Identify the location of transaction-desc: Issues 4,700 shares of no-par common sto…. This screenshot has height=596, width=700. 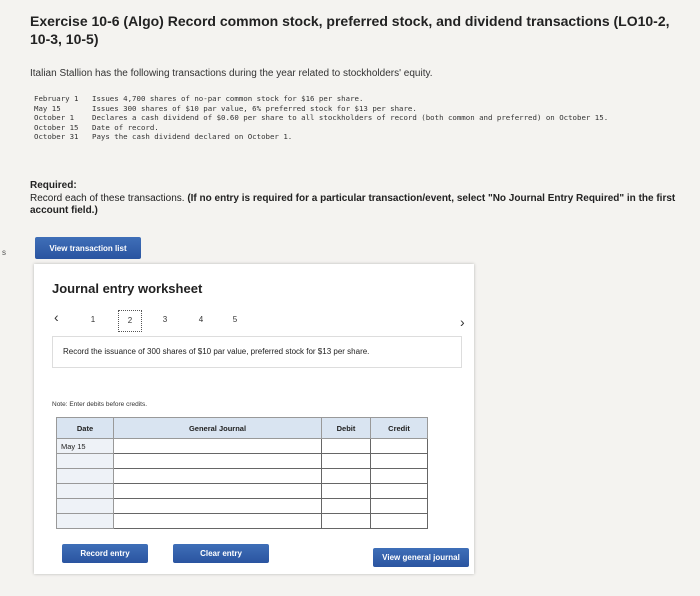
(228, 98).